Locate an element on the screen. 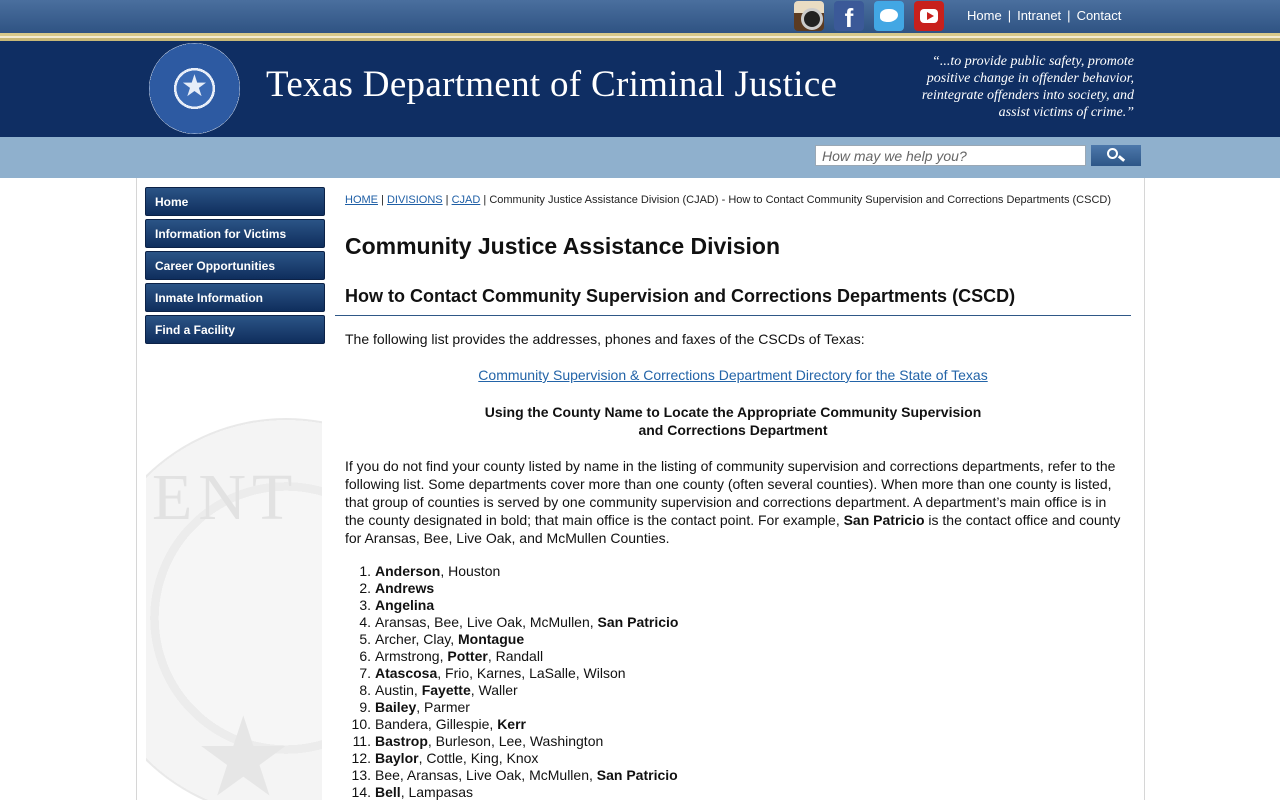 This screenshot has height=800, width=1280. top-link-contact: Contact is located at coordinates (1099, 15).